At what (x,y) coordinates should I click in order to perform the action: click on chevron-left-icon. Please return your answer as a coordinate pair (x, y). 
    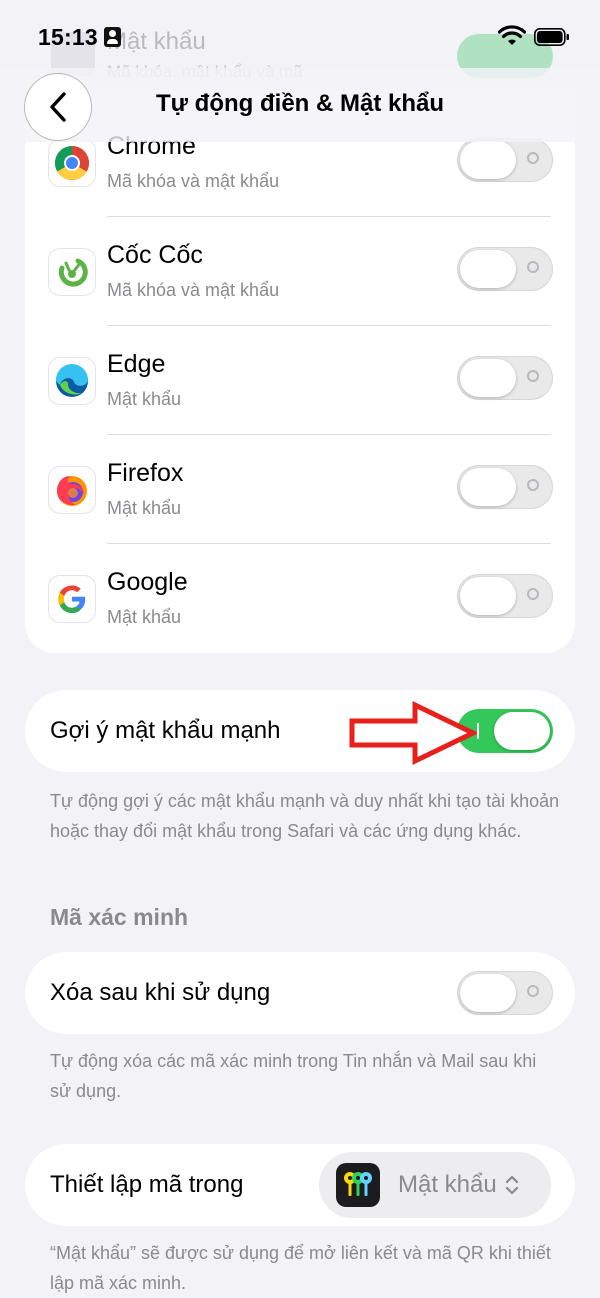
    Looking at the image, I should click on (58, 107).